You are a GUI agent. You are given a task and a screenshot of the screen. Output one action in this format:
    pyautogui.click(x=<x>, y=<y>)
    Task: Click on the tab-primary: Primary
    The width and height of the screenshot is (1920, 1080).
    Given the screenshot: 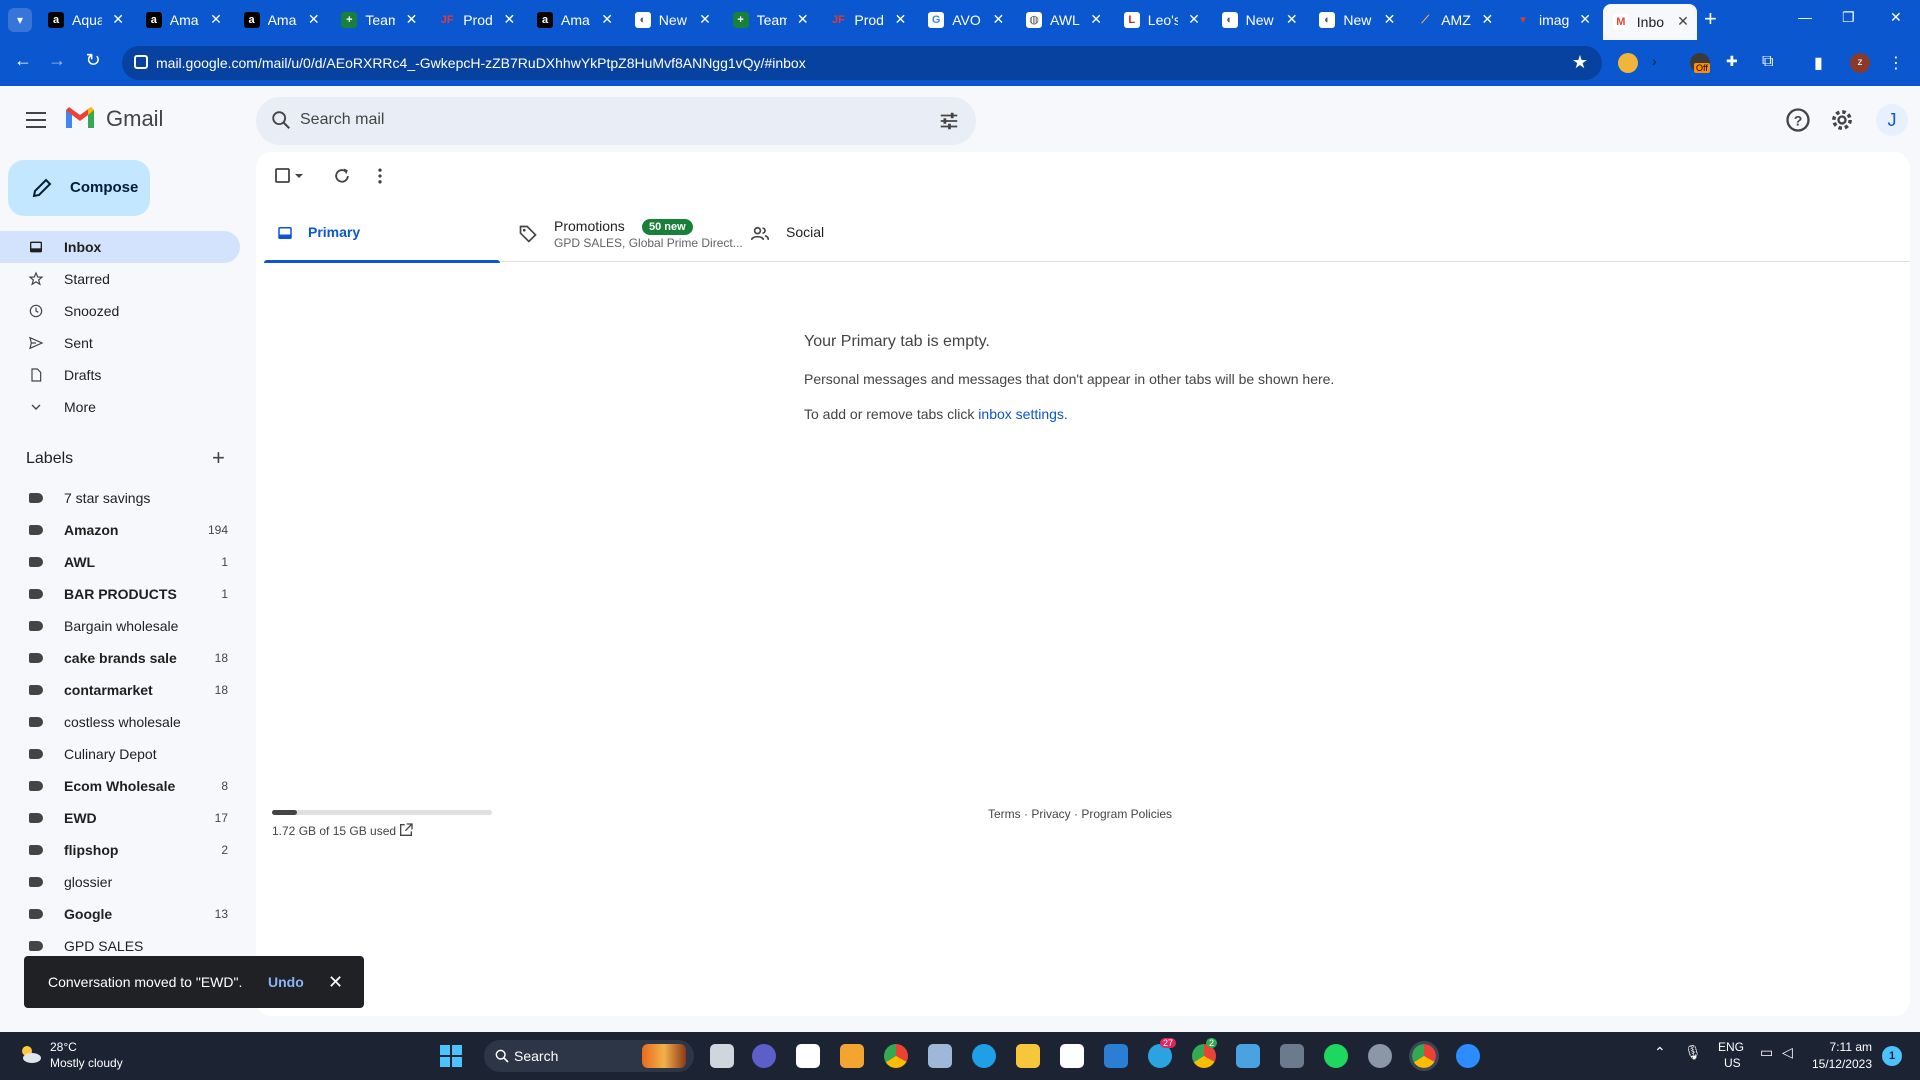 What is the action you would take?
    pyautogui.click(x=382, y=234)
    